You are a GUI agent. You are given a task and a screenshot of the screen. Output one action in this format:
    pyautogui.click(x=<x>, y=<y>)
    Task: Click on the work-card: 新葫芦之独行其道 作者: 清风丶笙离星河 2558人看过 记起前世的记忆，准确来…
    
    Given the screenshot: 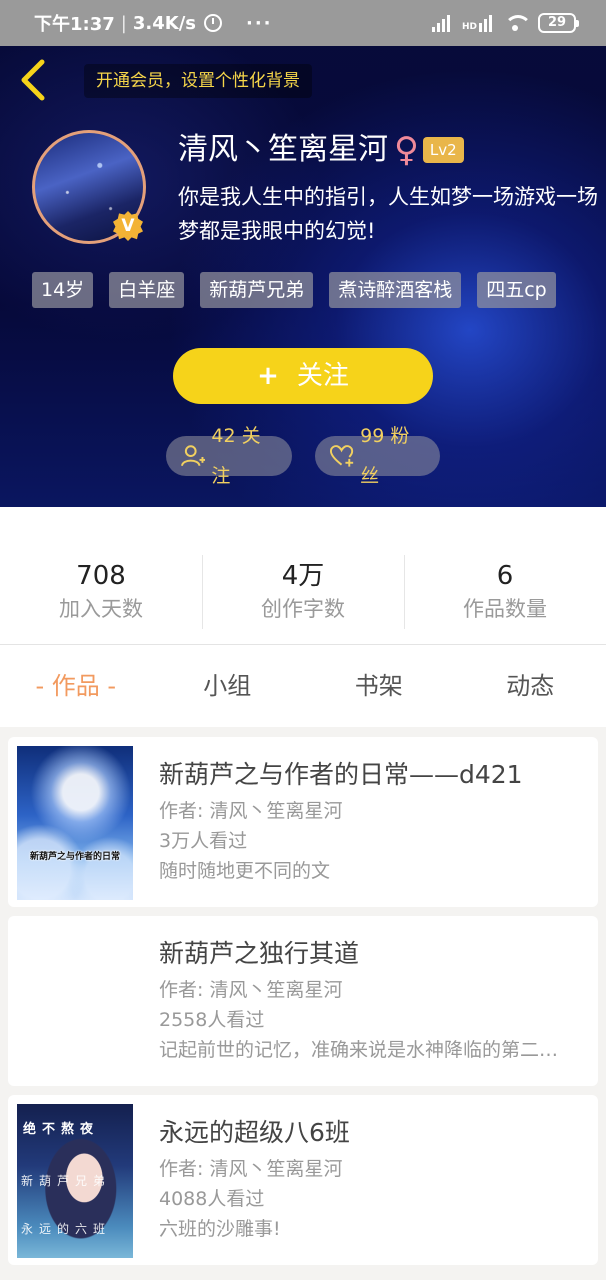 What is the action you would take?
    pyautogui.click(x=303, y=1001)
    